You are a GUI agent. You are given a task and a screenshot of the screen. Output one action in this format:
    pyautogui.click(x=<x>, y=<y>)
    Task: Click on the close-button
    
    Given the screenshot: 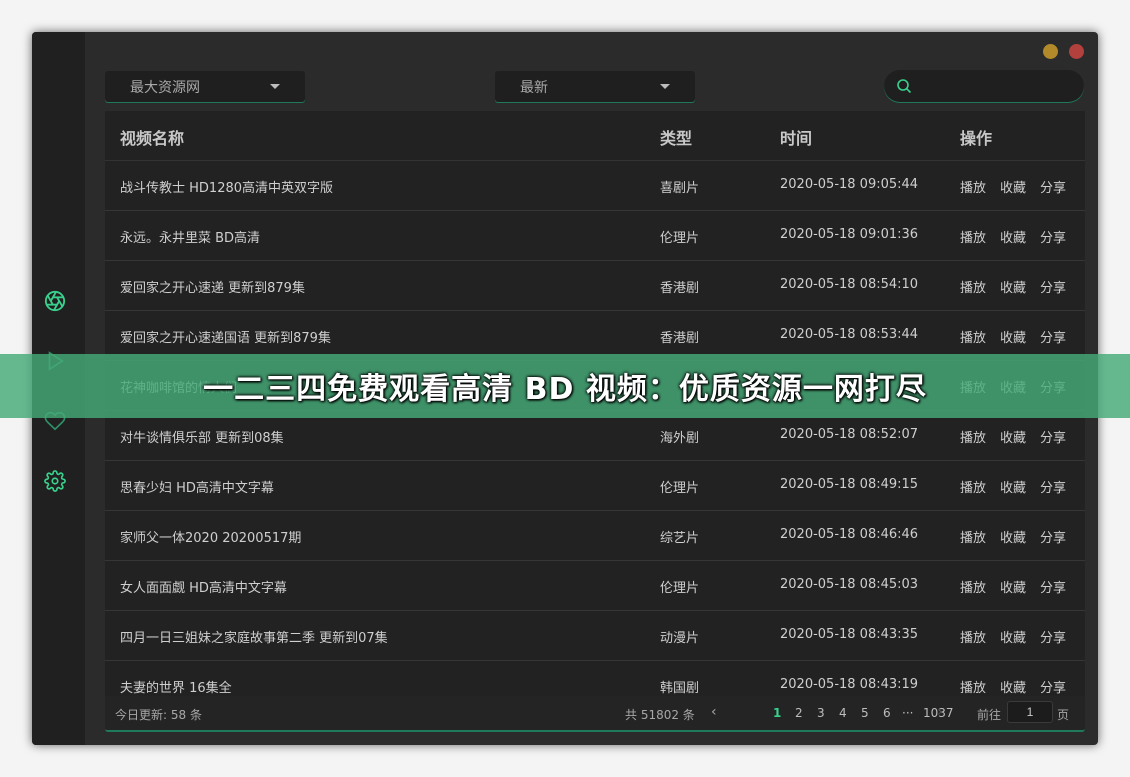 What is the action you would take?
    pyautogui.click(x=1076, y=51)
    